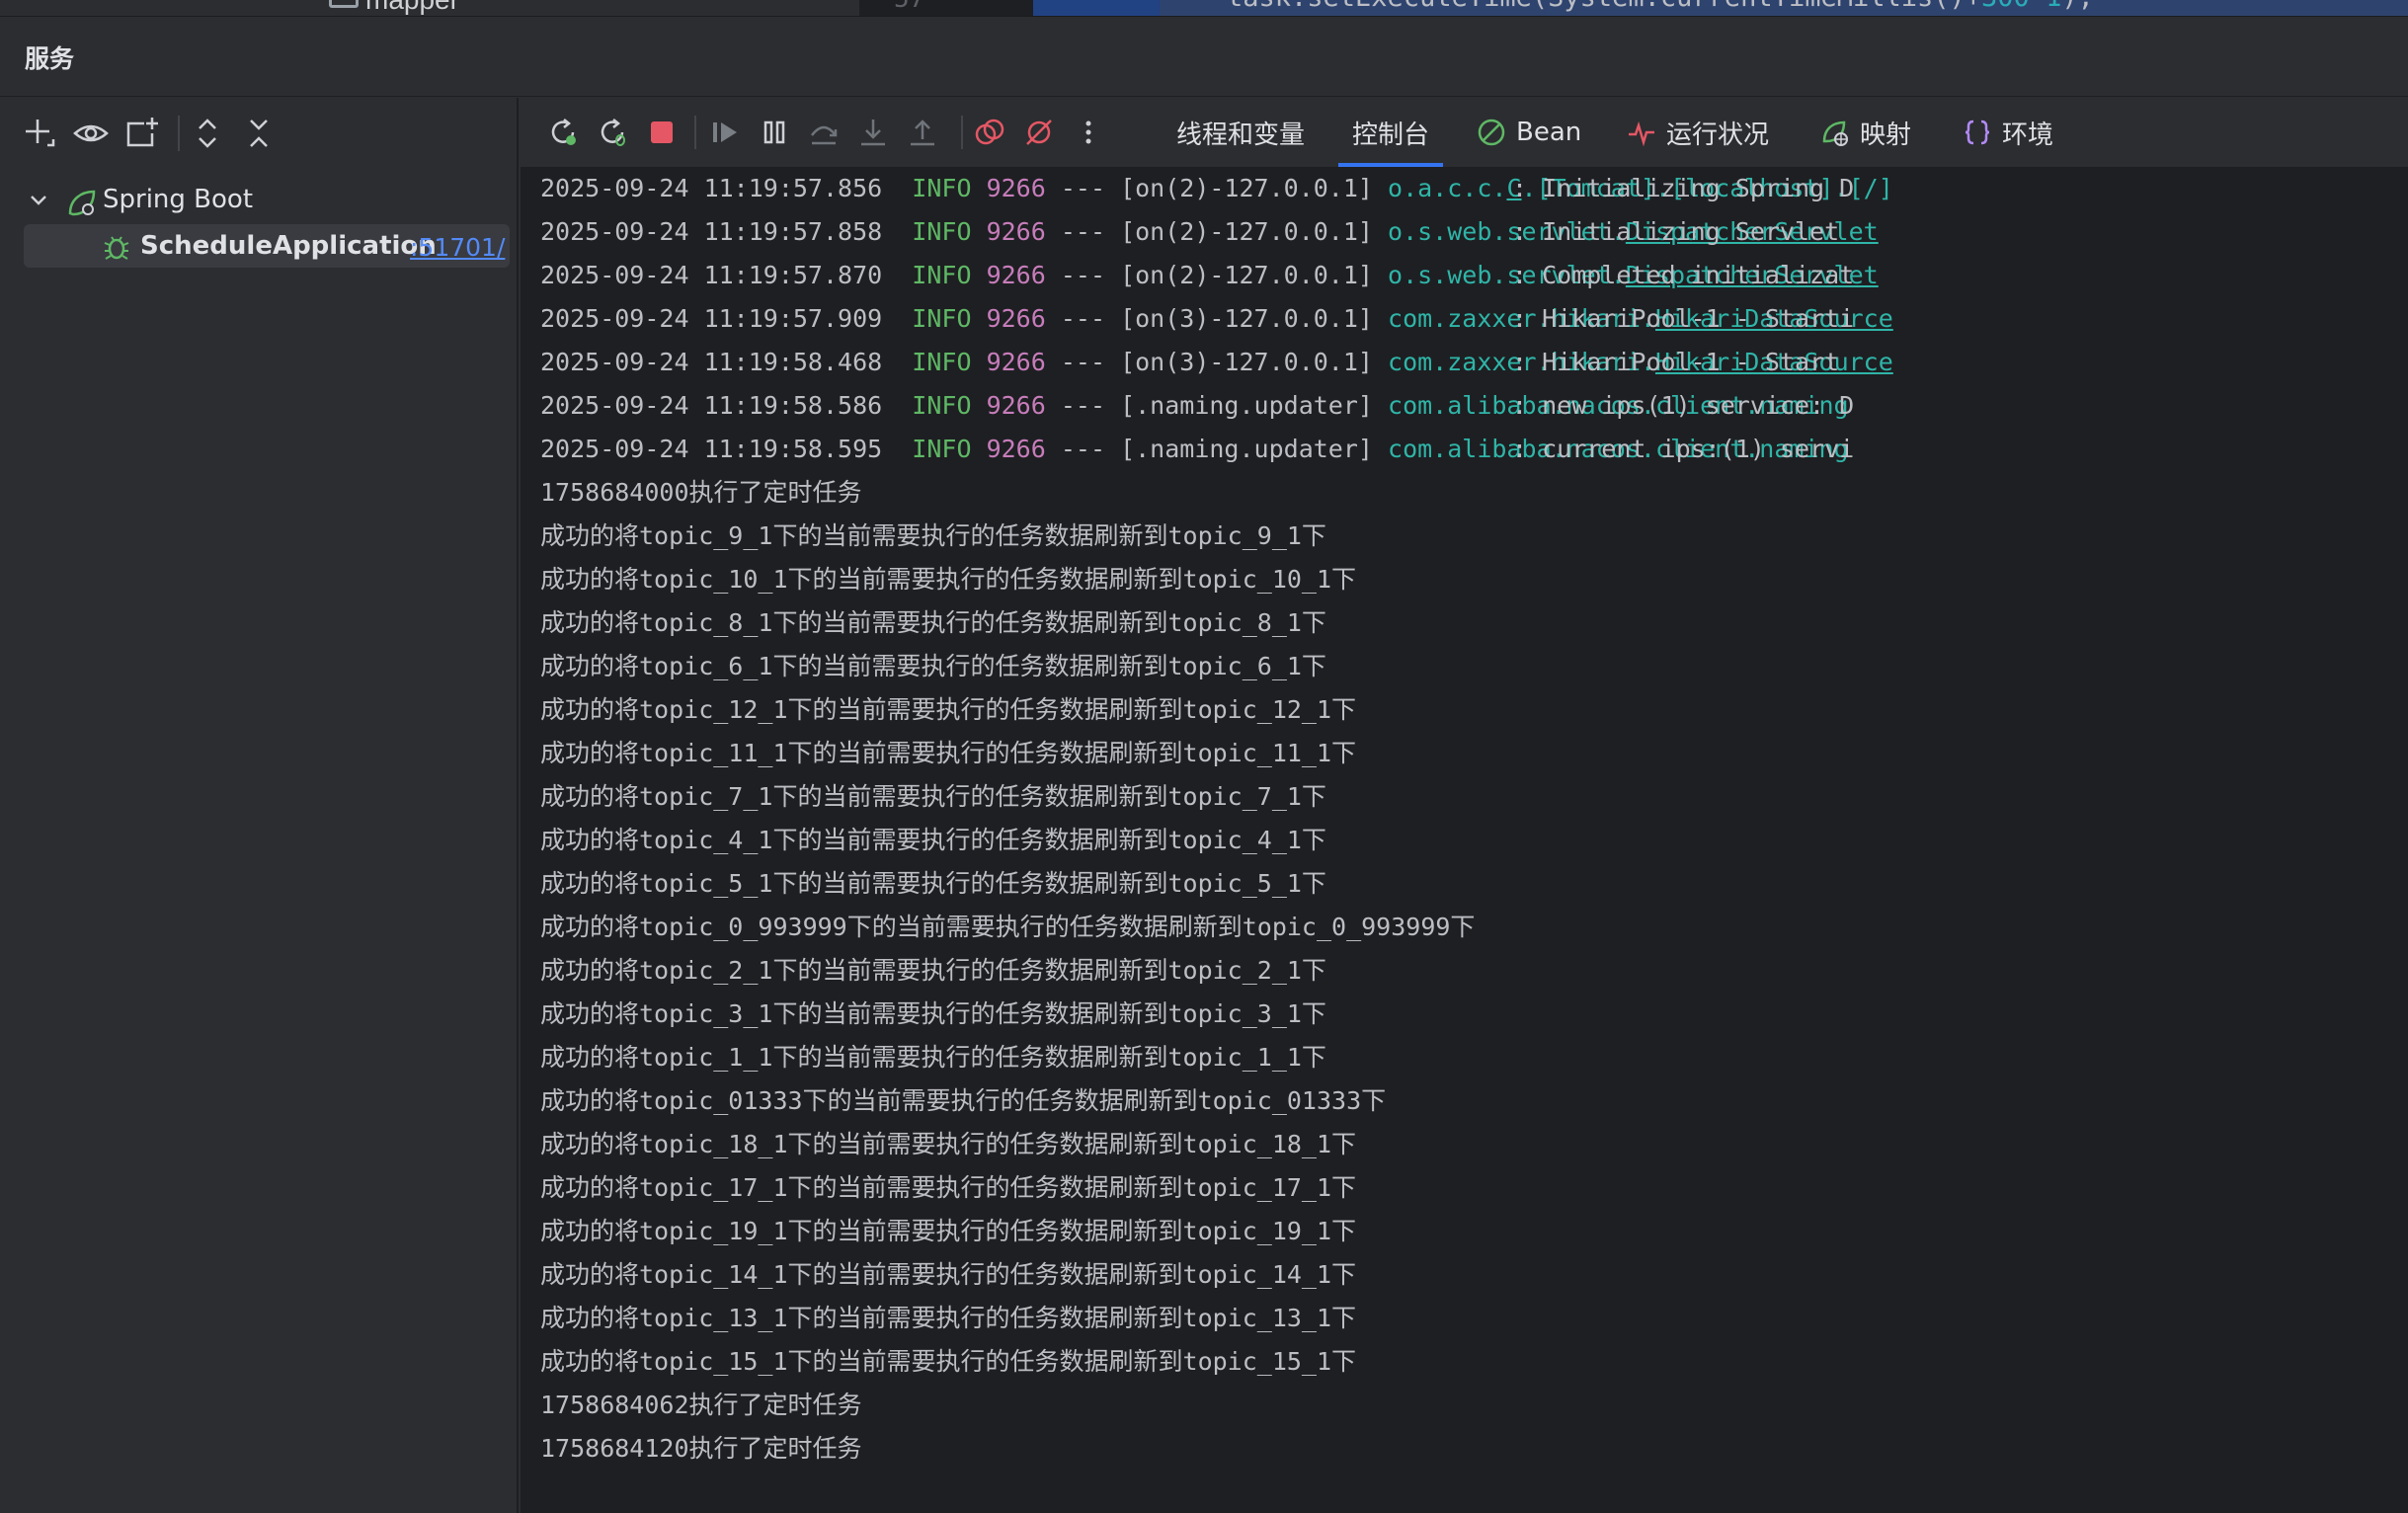 The width and height of the screenshot is (2408, 1513). I want to click on tab-bean: Bean, so click(1529, 132).